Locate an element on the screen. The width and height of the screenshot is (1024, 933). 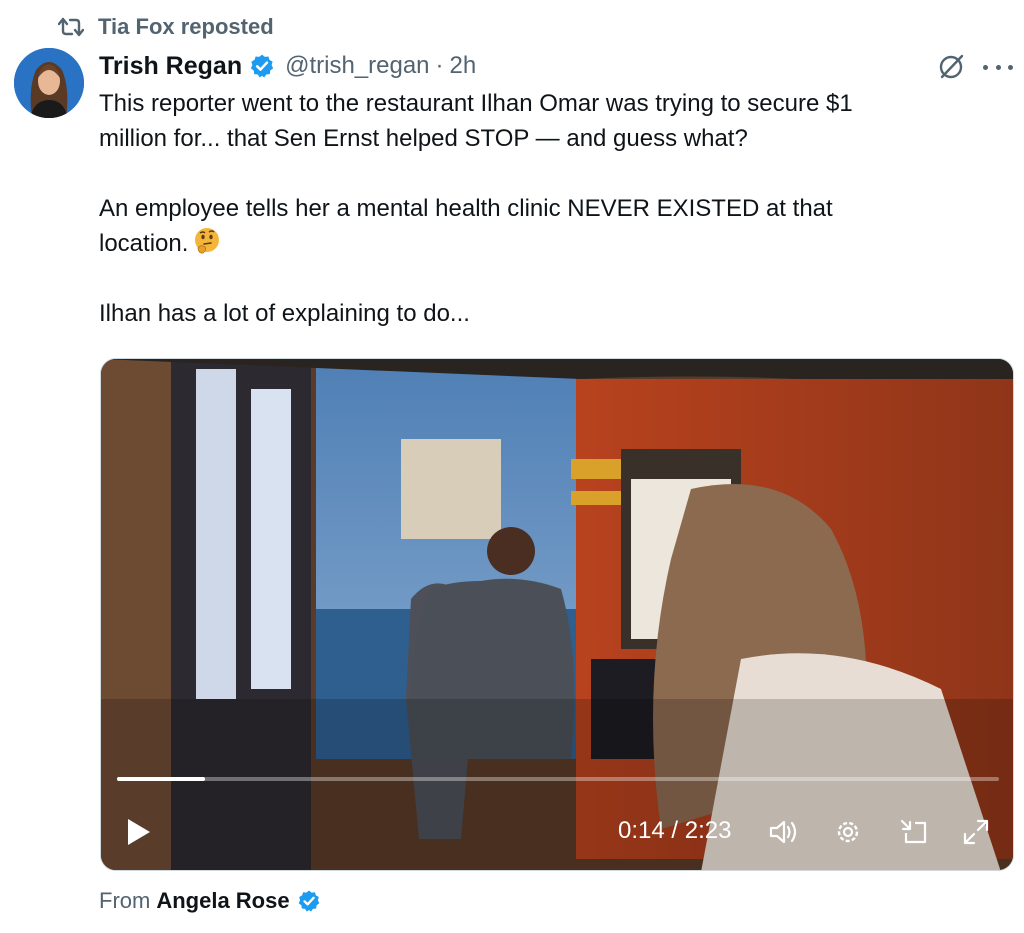
fullscreen-icon is located at coordinates (976, 832).